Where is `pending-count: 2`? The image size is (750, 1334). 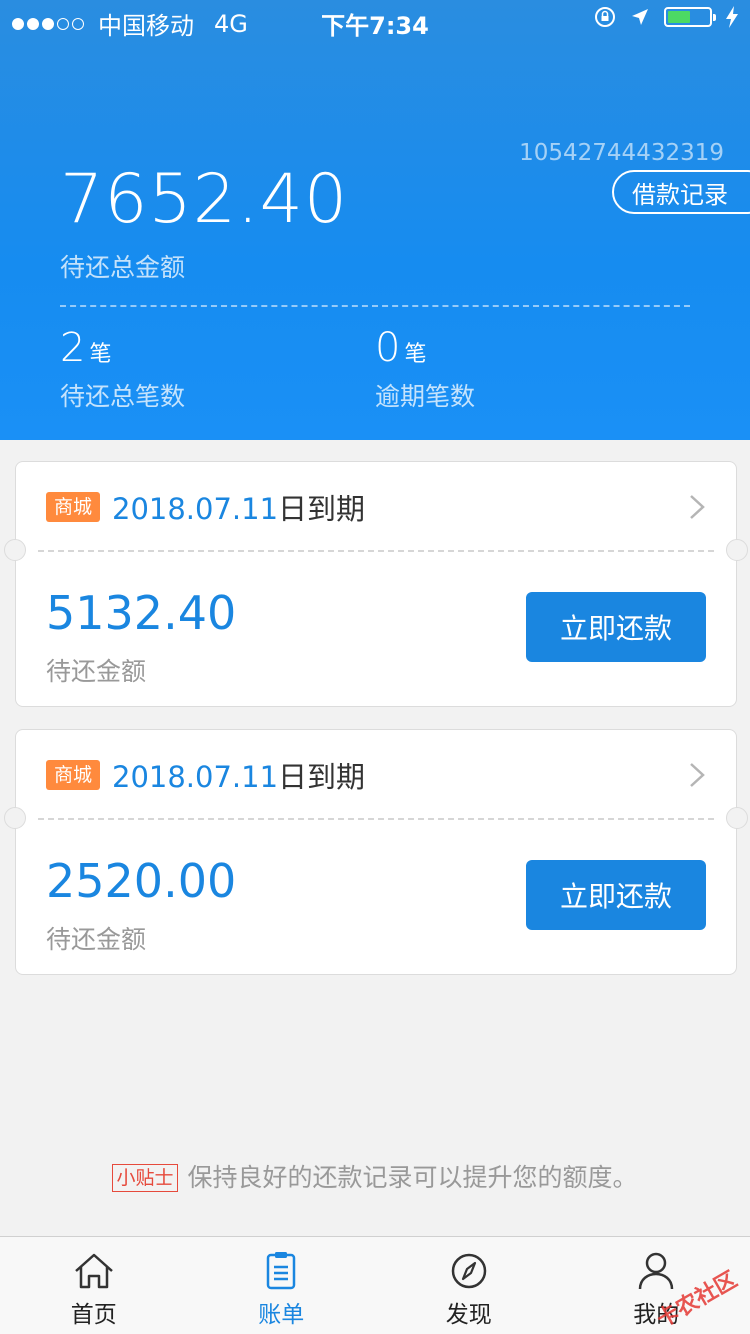
pending-count: 2 is located at coordinates (73, 348).